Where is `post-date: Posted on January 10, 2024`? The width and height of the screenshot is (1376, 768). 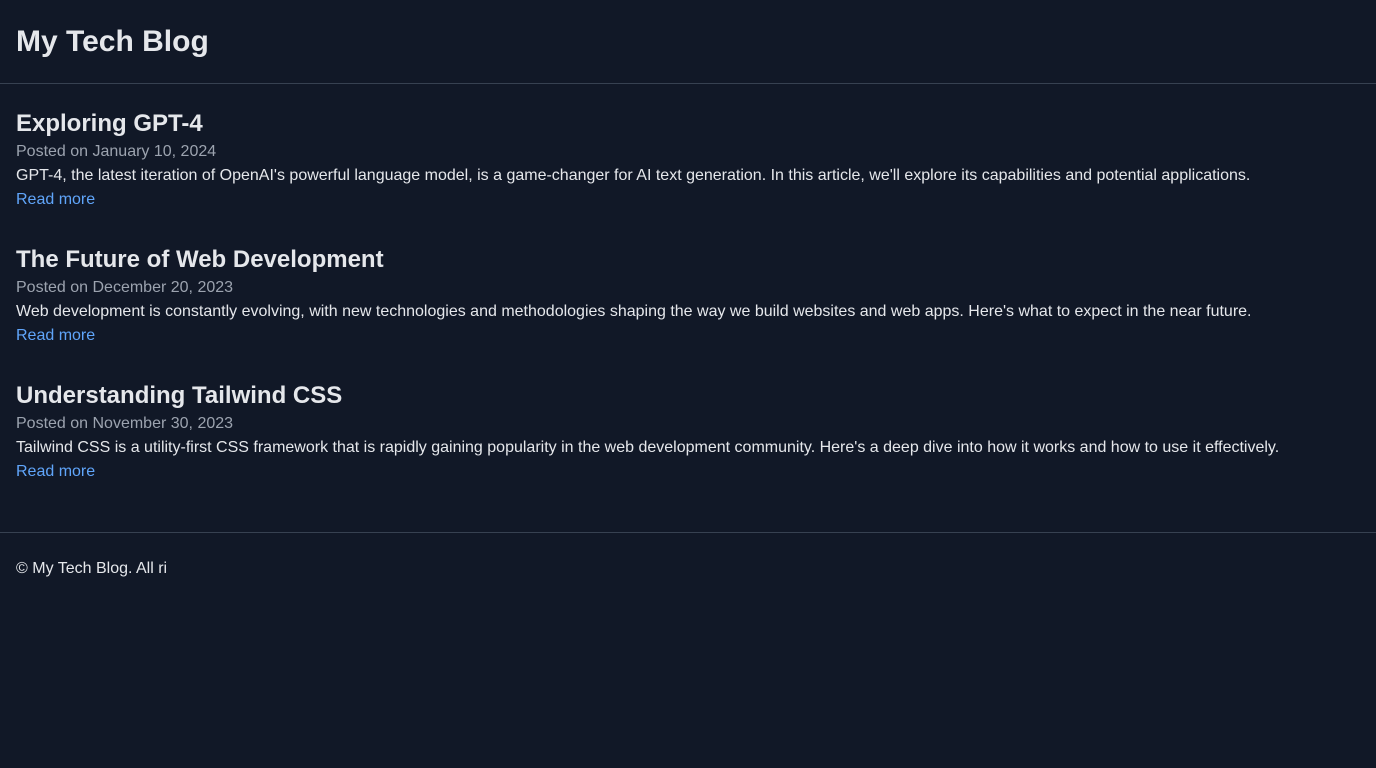 post-date: Posted on January 10, 2024 is located at coordinates (116, 151).